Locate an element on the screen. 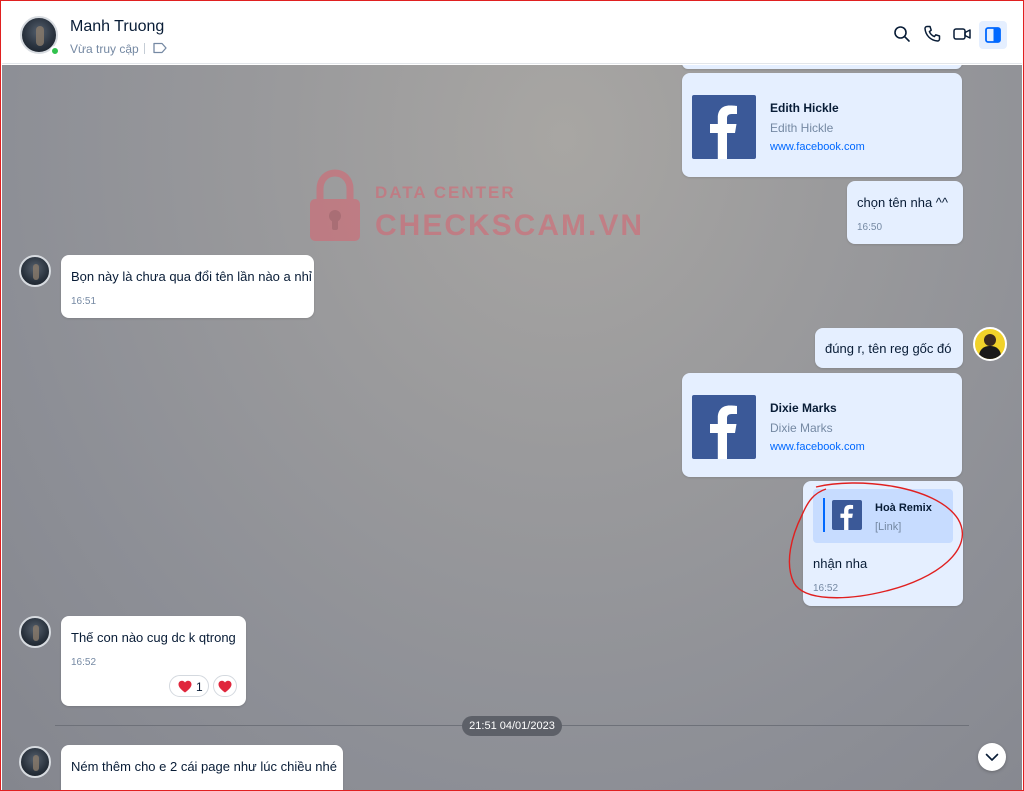 This screenshot has width=1024, height=791. search-icon is located at coordinates (902, 34).